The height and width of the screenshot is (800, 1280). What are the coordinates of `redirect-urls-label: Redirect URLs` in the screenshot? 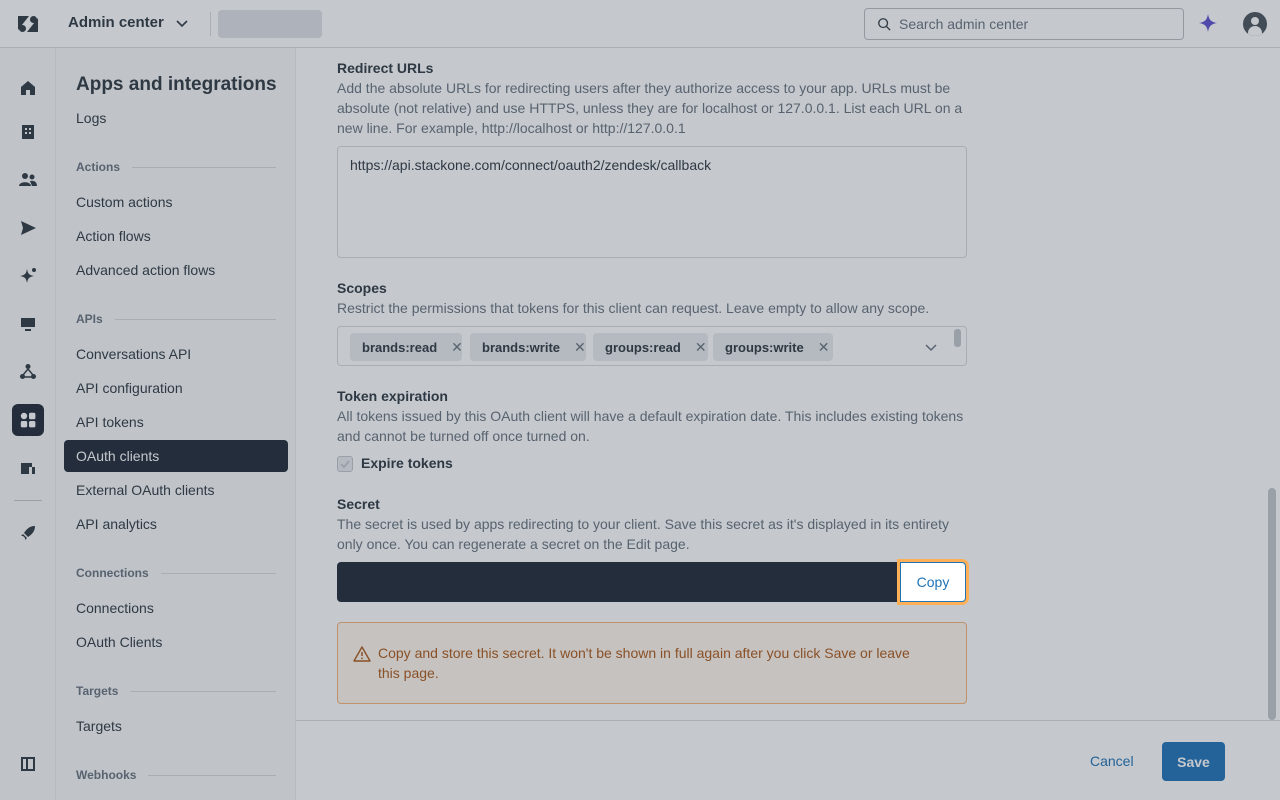 It's located at (385, 68).